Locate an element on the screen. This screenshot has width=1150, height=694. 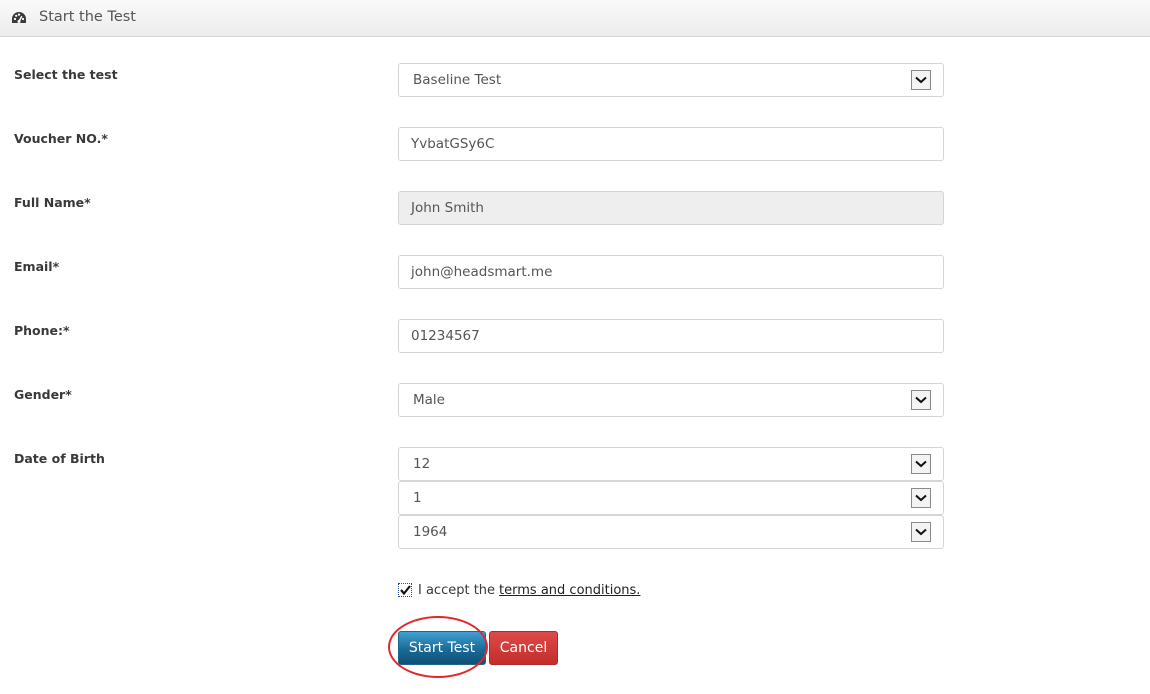
dob-day-value: 12 is located at coordinates (422, 464).